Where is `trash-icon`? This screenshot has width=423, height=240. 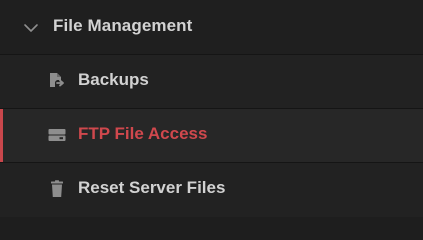
trash-icon is located at coordinates (57, 188).